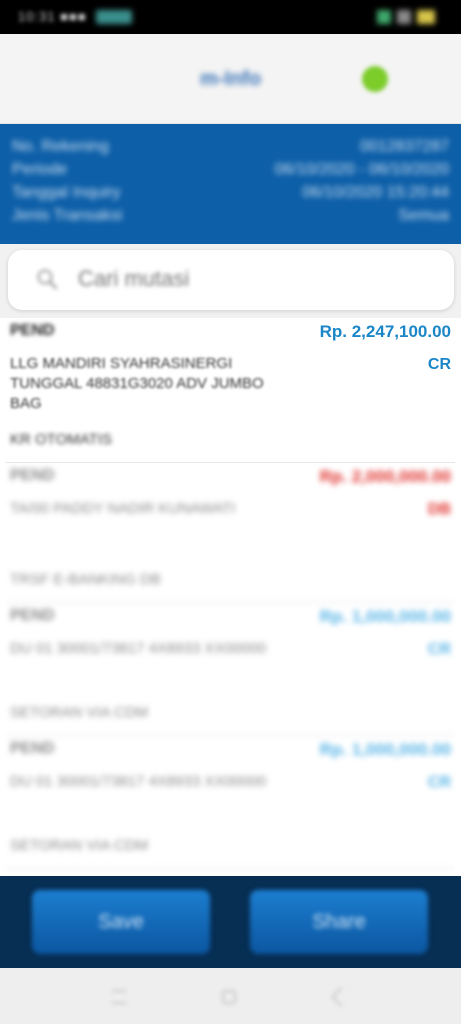 This screenshot has width=461, height=1024. What do you see at coordinates (52, 16) in the screenshot?
I see `status-time: 10:31 ■■■` at bounding box center [52, 16].